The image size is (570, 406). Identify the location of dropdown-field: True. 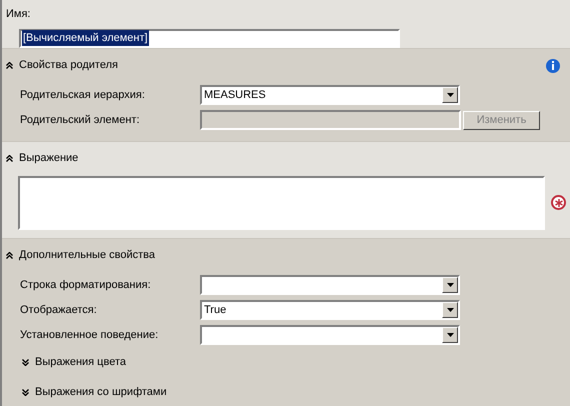
(330, 310).